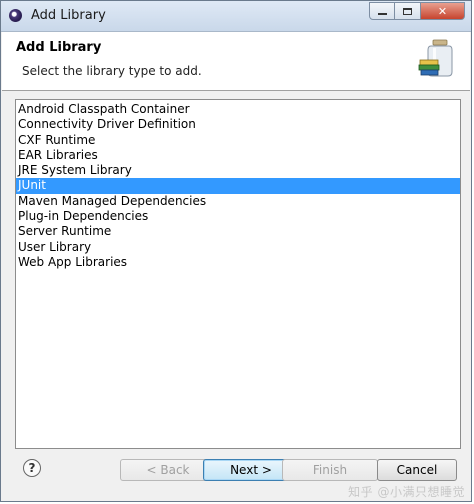 The image size is (474, 504). Describe the element at coordinates (238, 201) in the screenshot. I see `list-item: Maven Managed Dependencies` at that location.